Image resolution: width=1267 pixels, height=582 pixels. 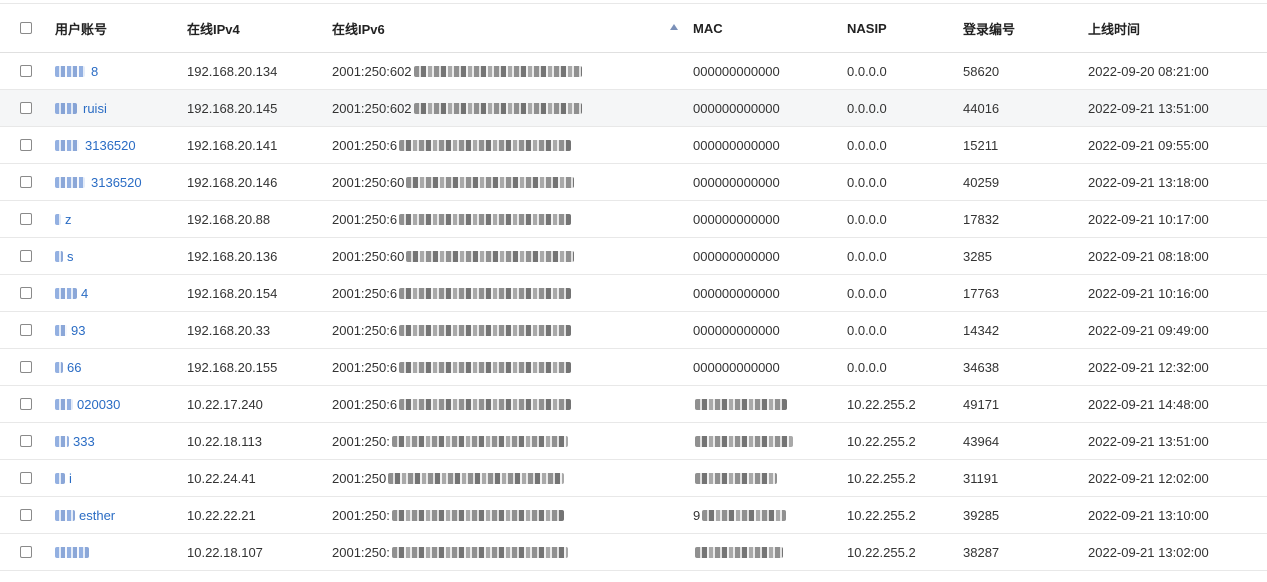 I want to click on user-account-link: s, so click(x=70, y=256).